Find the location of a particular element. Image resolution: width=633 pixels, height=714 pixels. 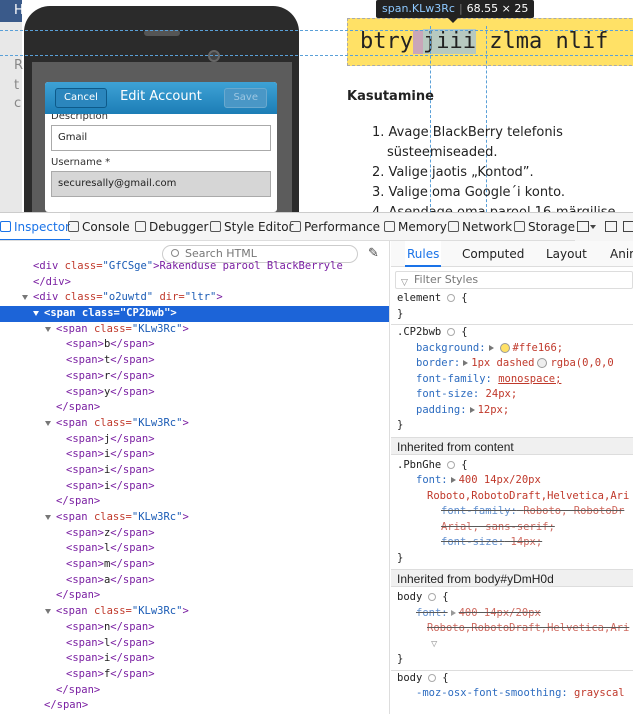

tab-network: Network is located at coordinates (480, 226).